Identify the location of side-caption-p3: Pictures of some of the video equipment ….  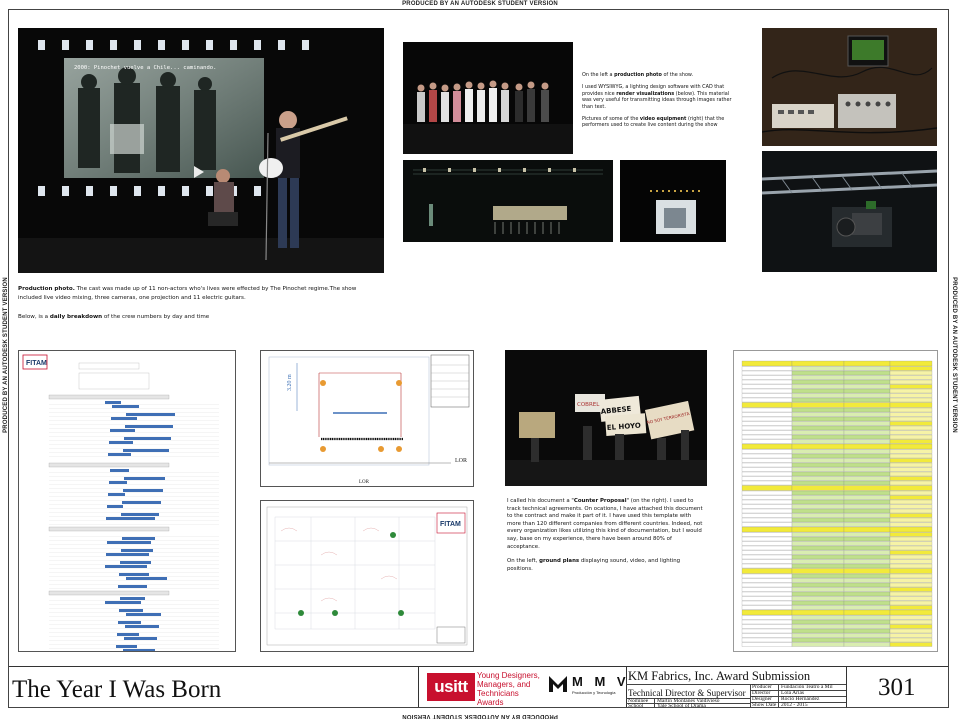
(653, 122).